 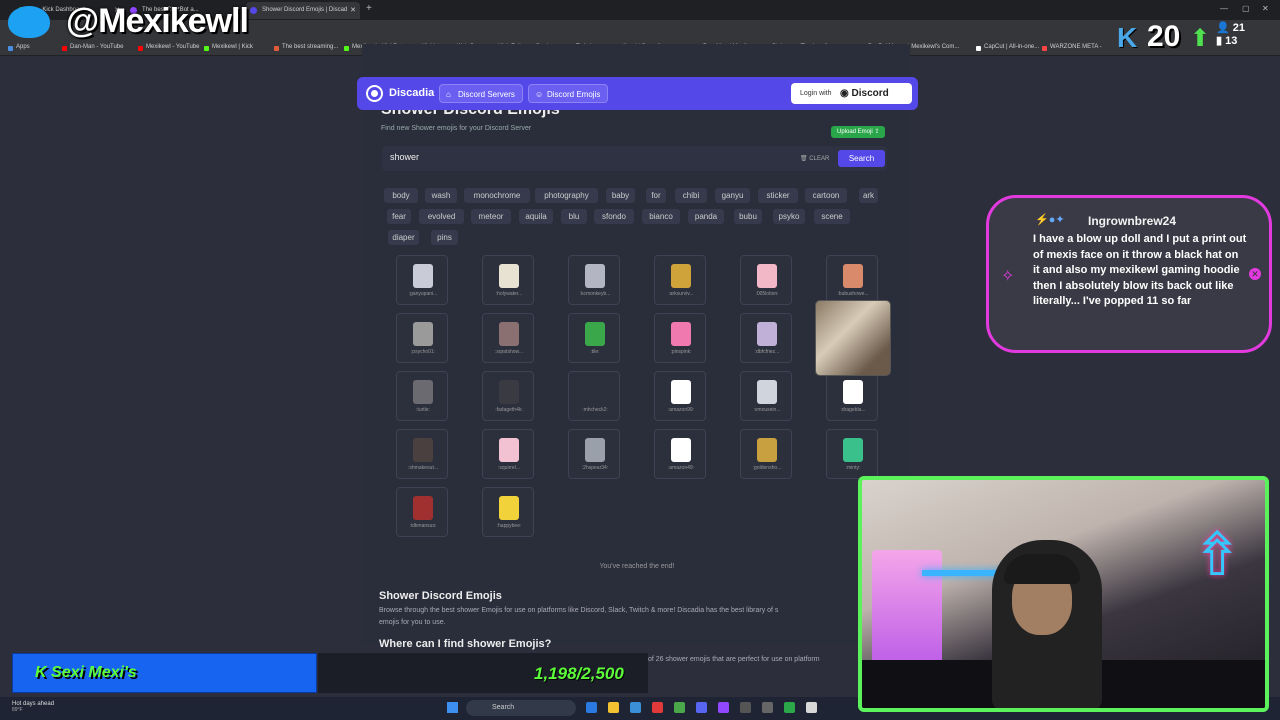 What do you see at coordinates (86, 673) in the screenshot?
I see `goal-name: K Sexi Mexi's` at bounding box center [86, 673].